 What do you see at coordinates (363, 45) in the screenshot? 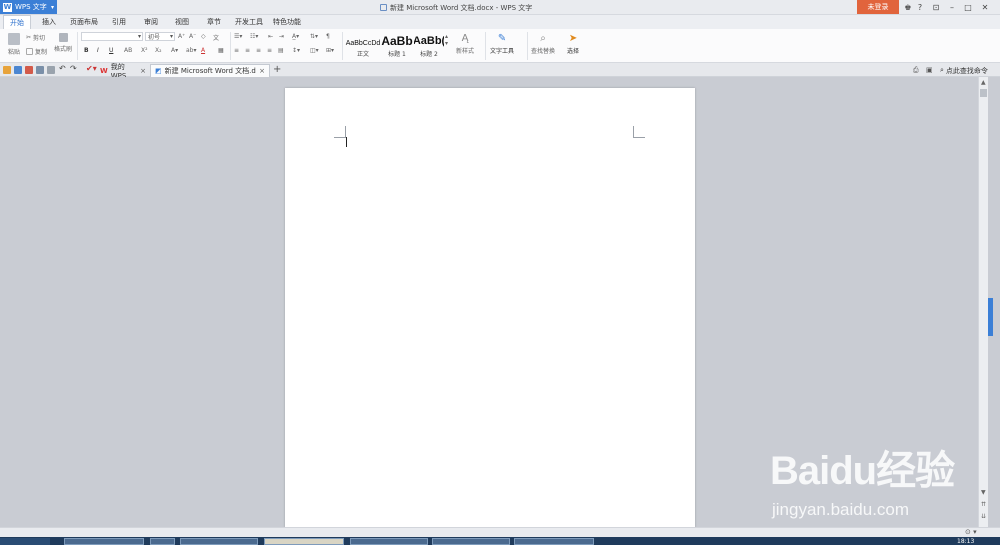
I see `style-normal: AaBbCcDd 正文` at bounding box center [363, 45].